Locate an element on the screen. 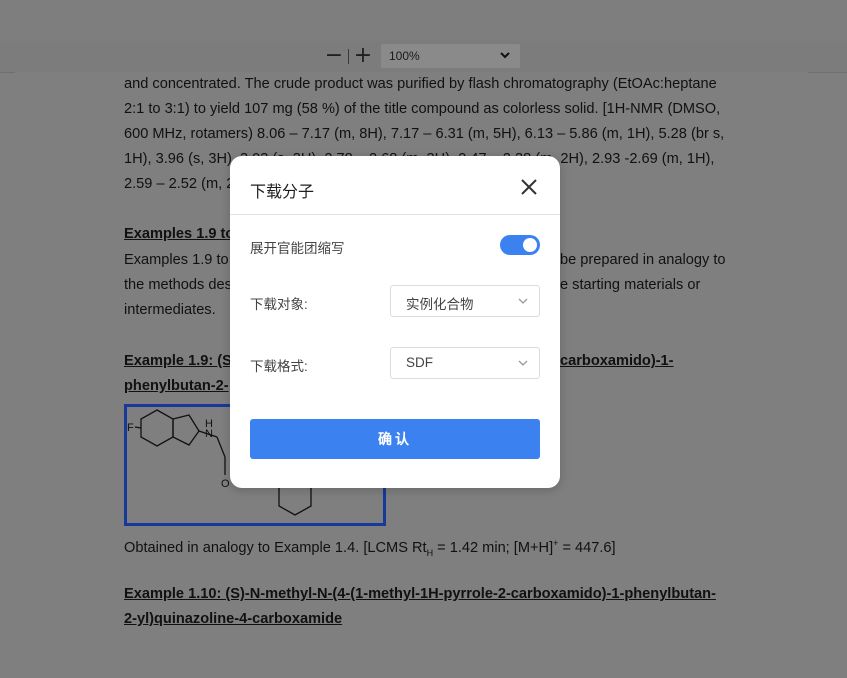 The image size is (847, 678). toggle-knob is located at coordinates (530, 245).